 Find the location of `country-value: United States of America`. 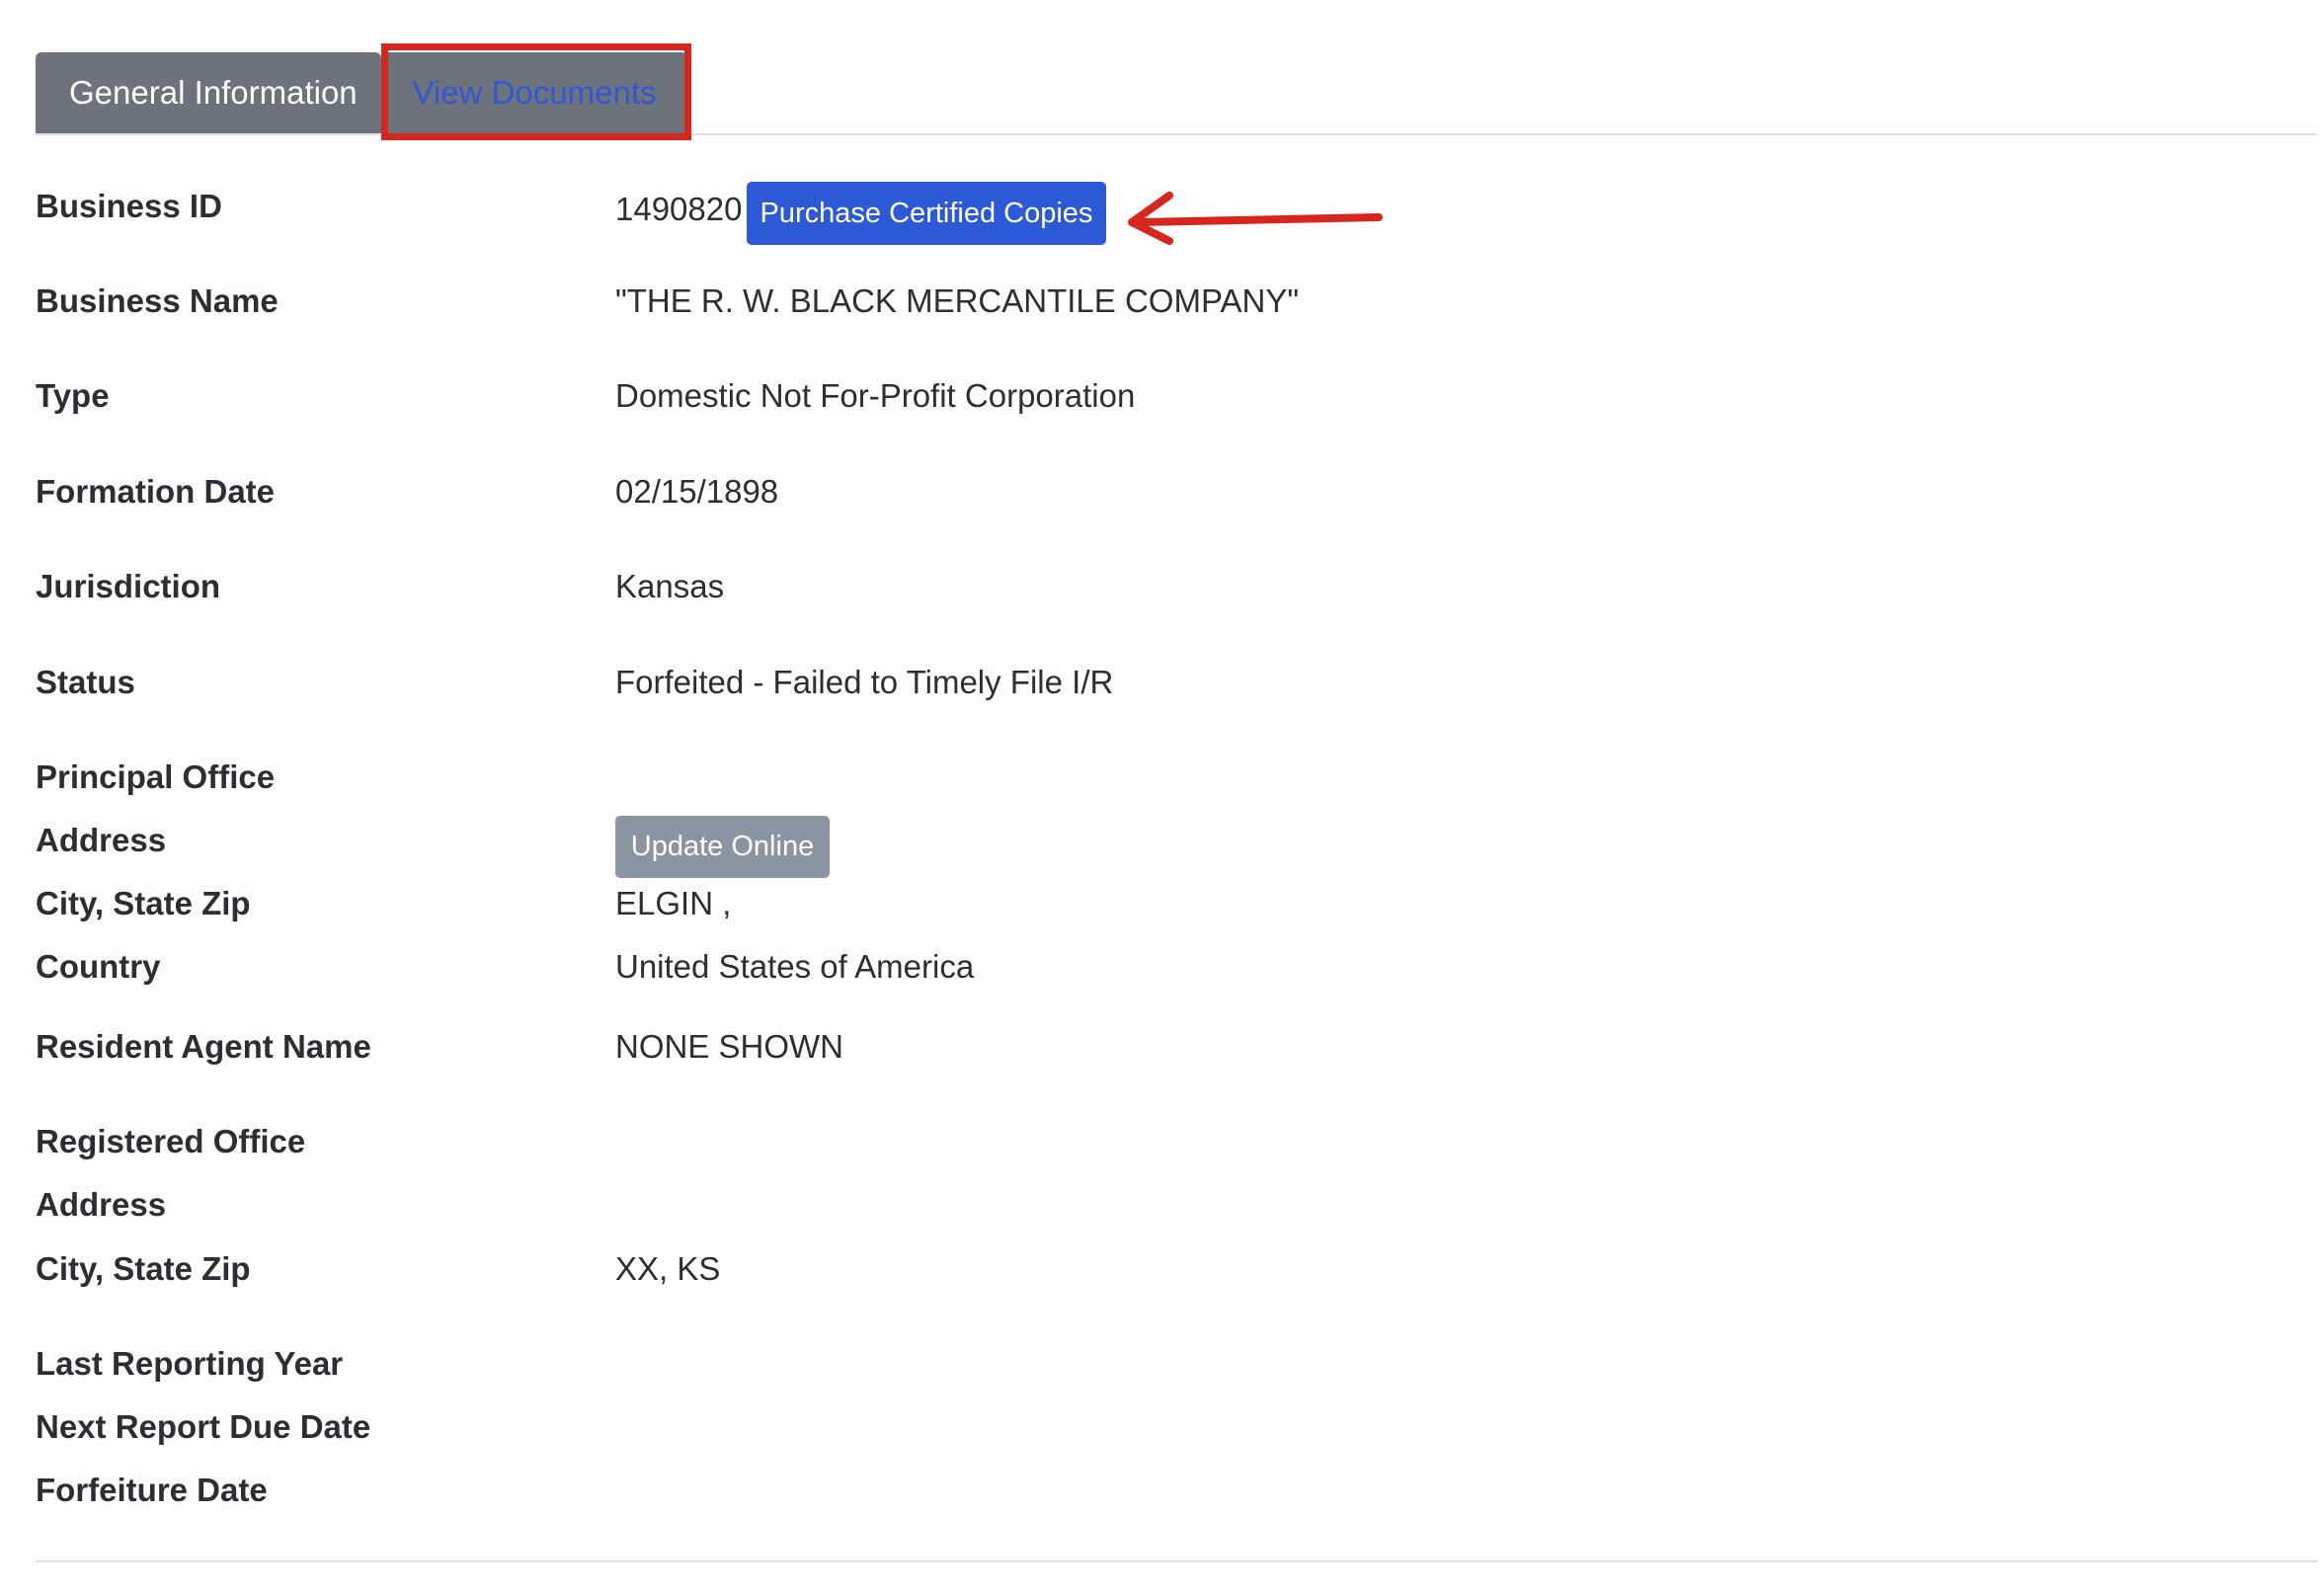

country-value: United States of America is located at coordinates (795, 966).